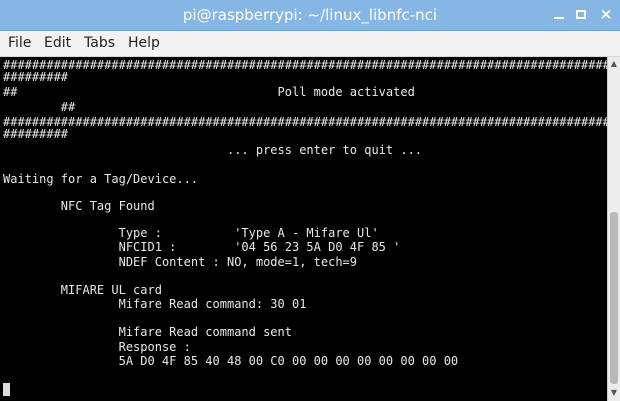 This screenshot has height=401, width=620. What do you see at coordinates (39, 107) in the screenshot?
I see `terminal-line: ##` at bounding box center [39, 107].